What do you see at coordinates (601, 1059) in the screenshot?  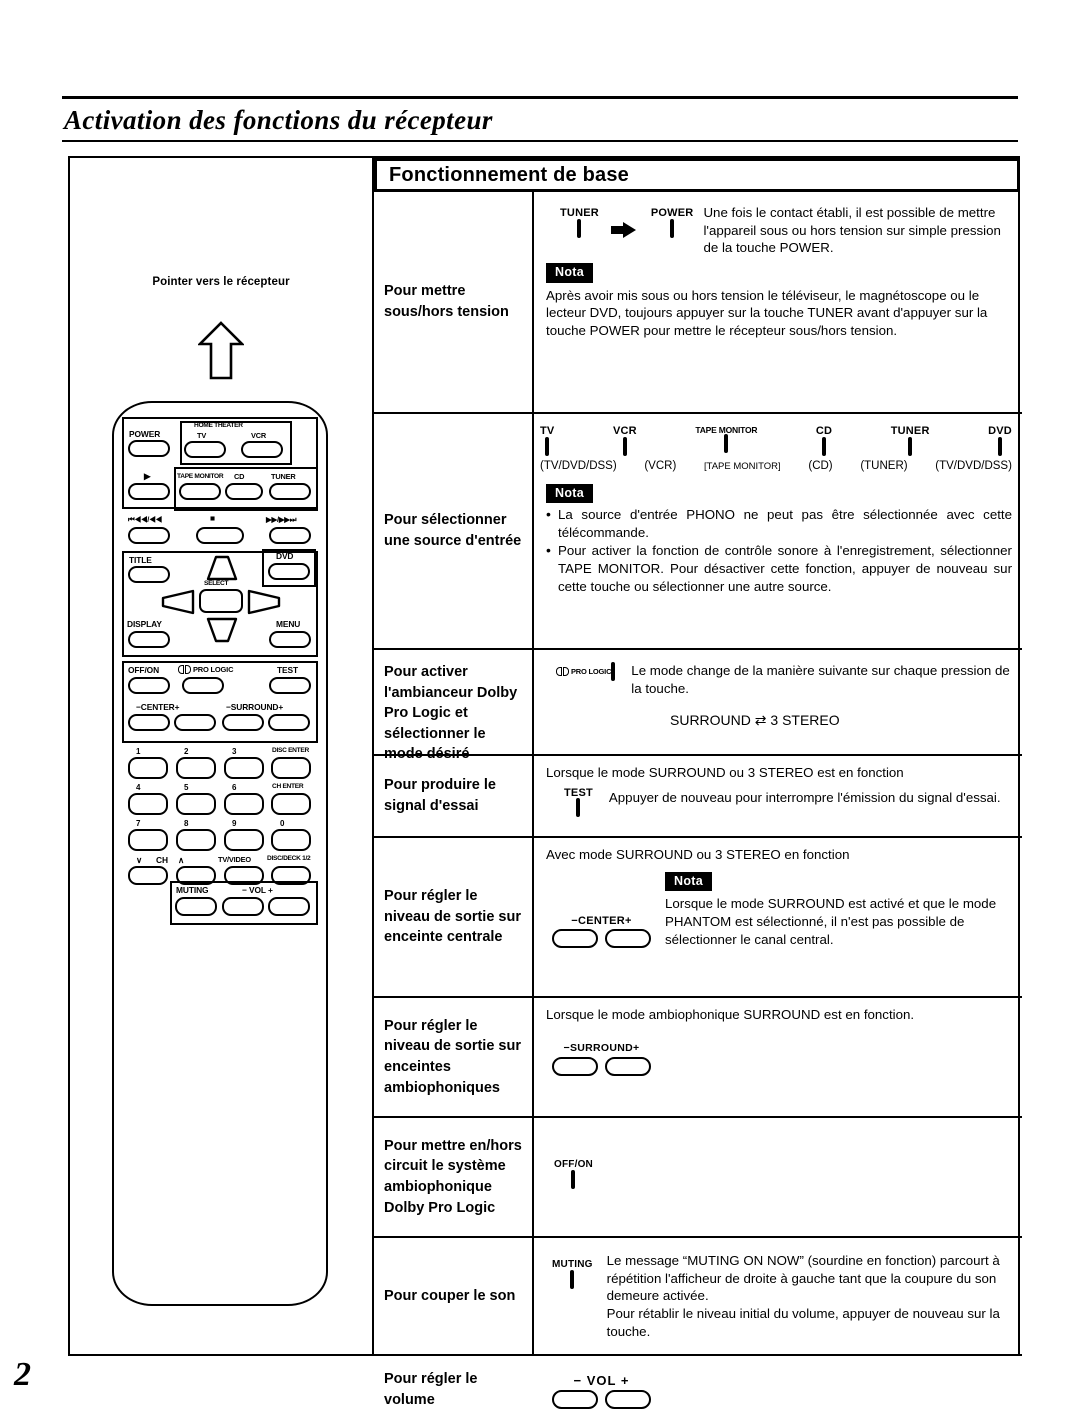 I see `button-pair-surround: −SURROUND+` at bounding box center [601, 1059].